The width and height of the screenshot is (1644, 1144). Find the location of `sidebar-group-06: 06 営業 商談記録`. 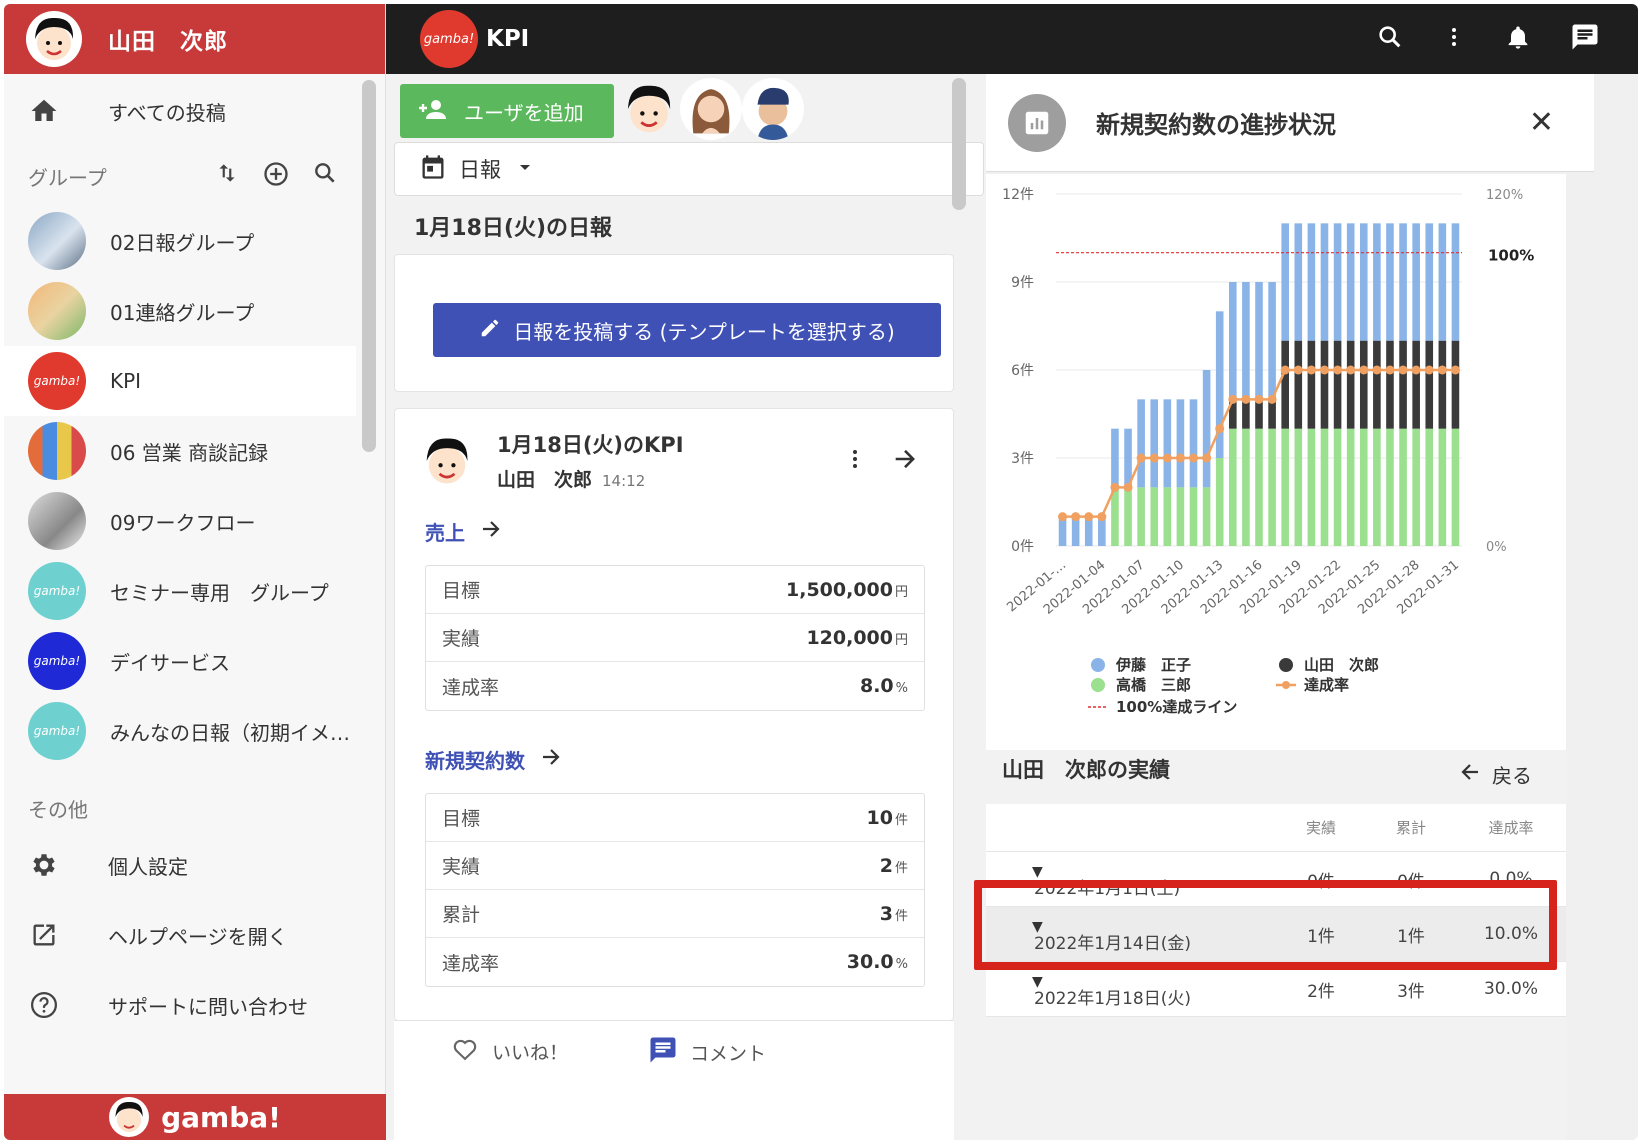

sidebar-group-06: 06 営業 商談記録 is located at coordinates (180, 451).